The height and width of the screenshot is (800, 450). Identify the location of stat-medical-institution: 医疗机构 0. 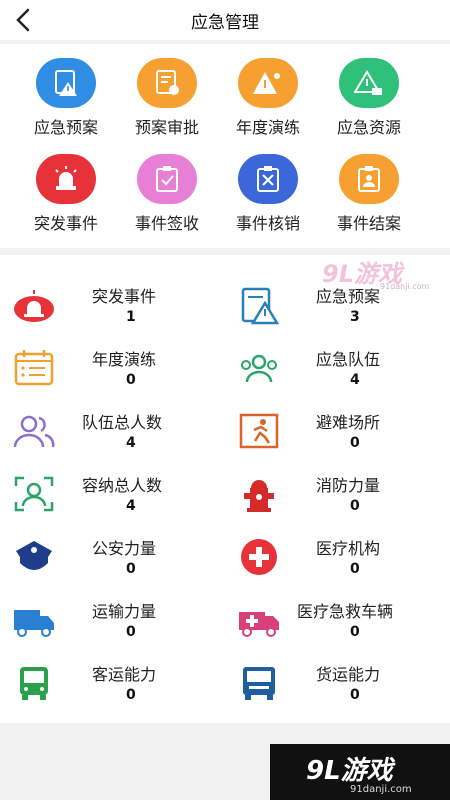
(337, 556).